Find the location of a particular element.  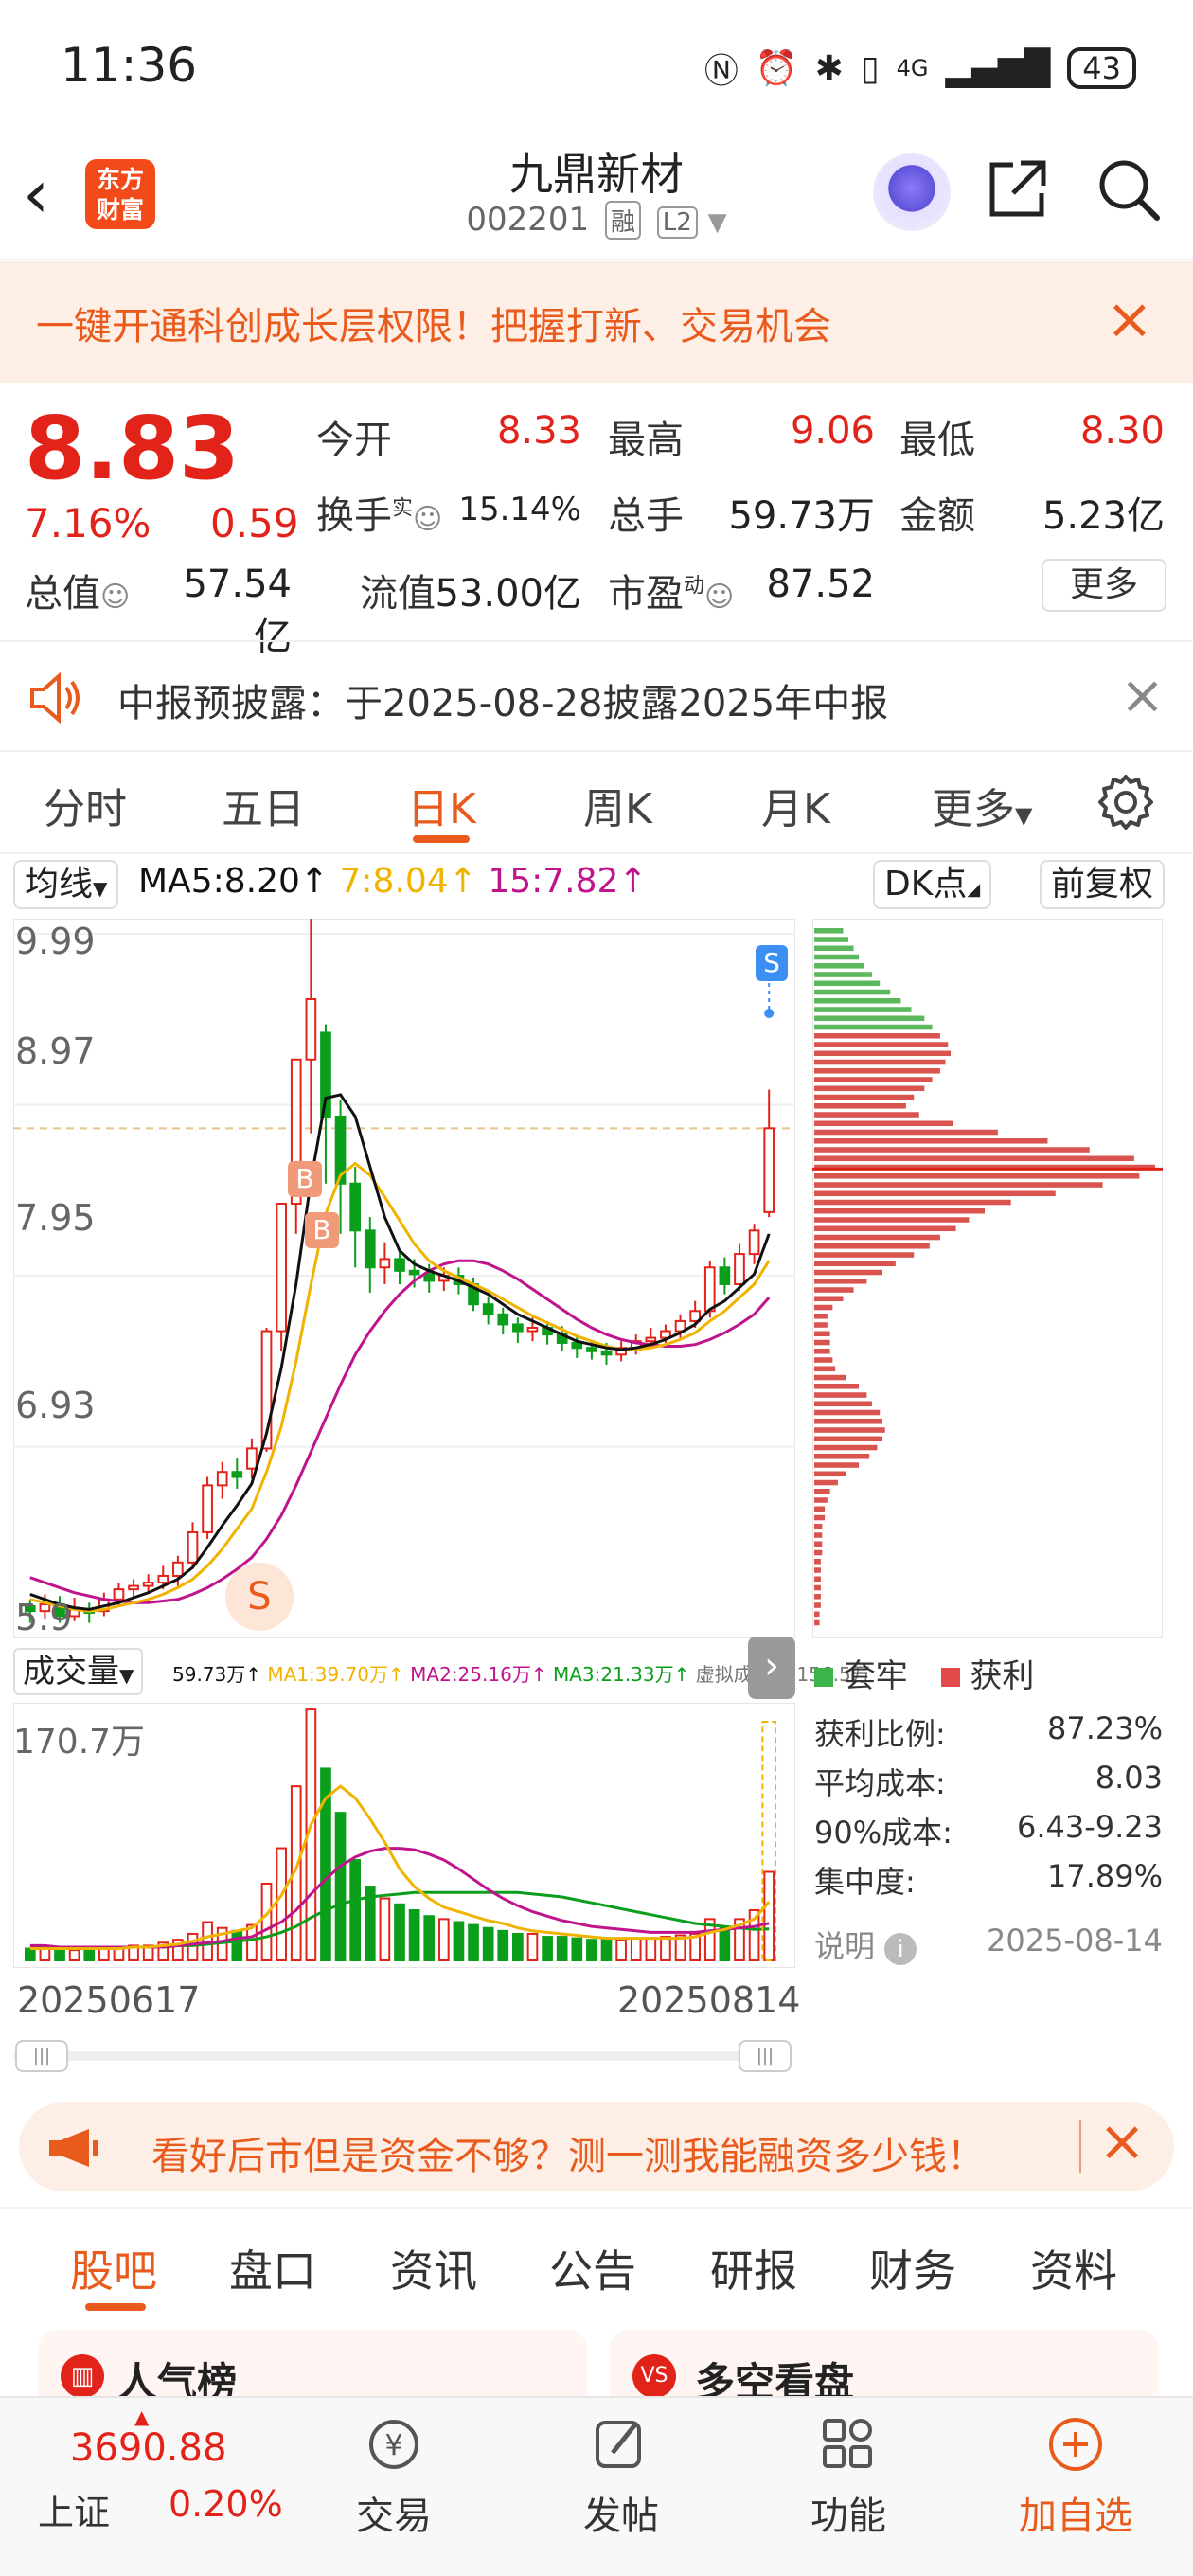

ma-selector-label: 均线 is located at coordinates (59, 884).